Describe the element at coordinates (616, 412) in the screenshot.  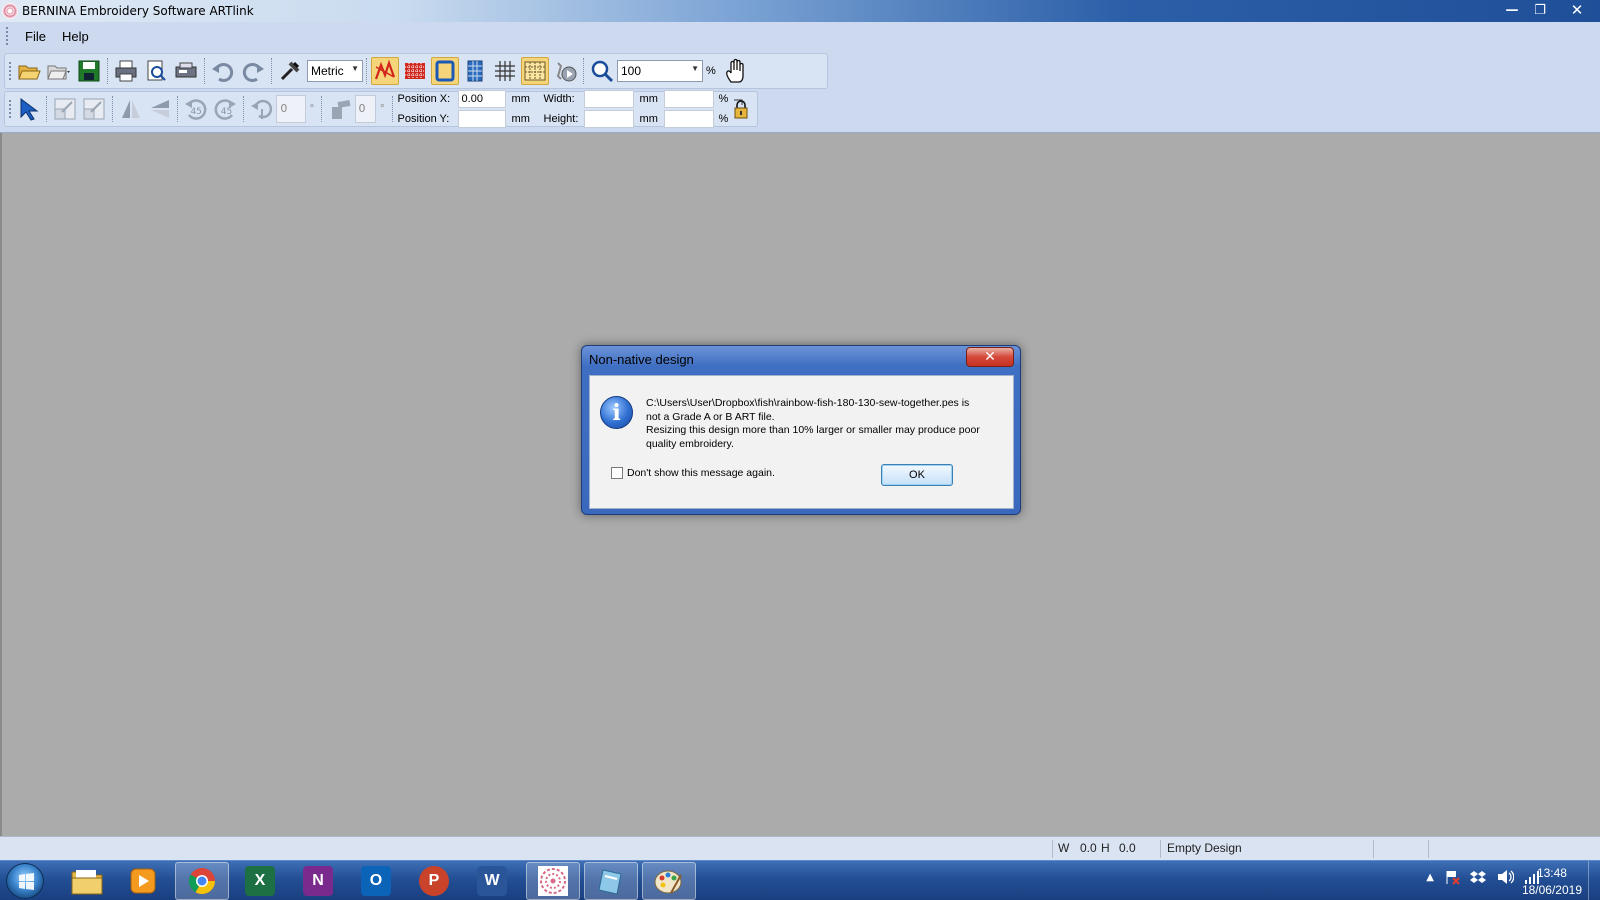
I see `info-icon: i` at that location.